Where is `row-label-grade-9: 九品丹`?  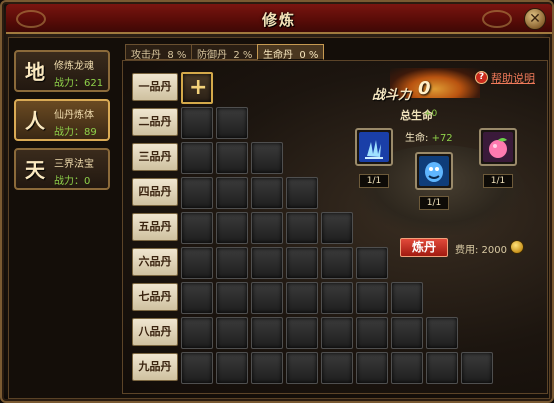 row-label-grade-9: 九品丹 is located at coordinates (155, 367).